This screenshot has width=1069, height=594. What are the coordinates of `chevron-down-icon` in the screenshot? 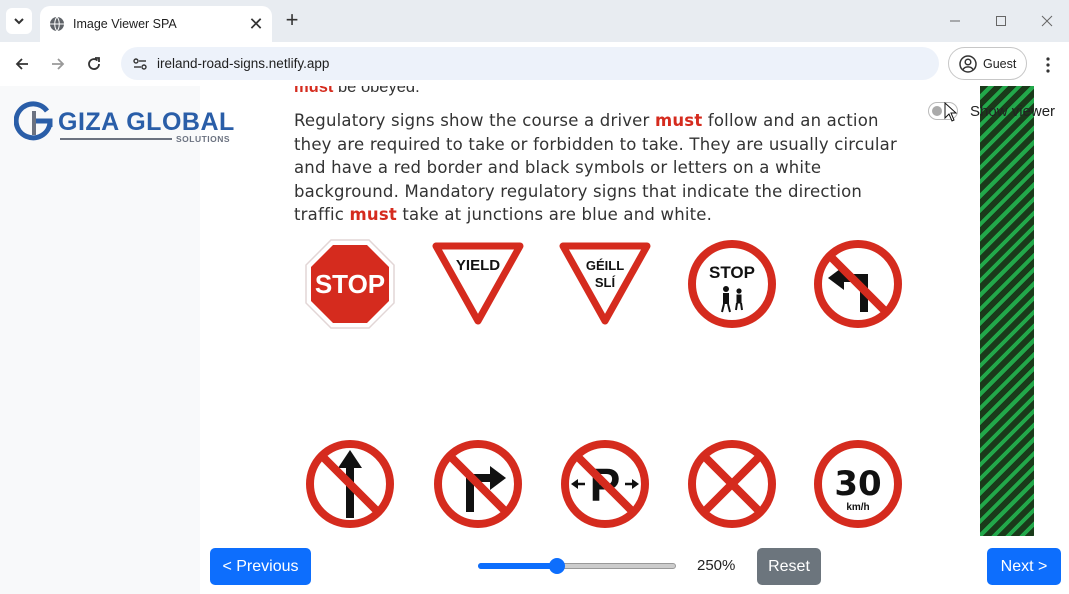 It's located at (19, 21).